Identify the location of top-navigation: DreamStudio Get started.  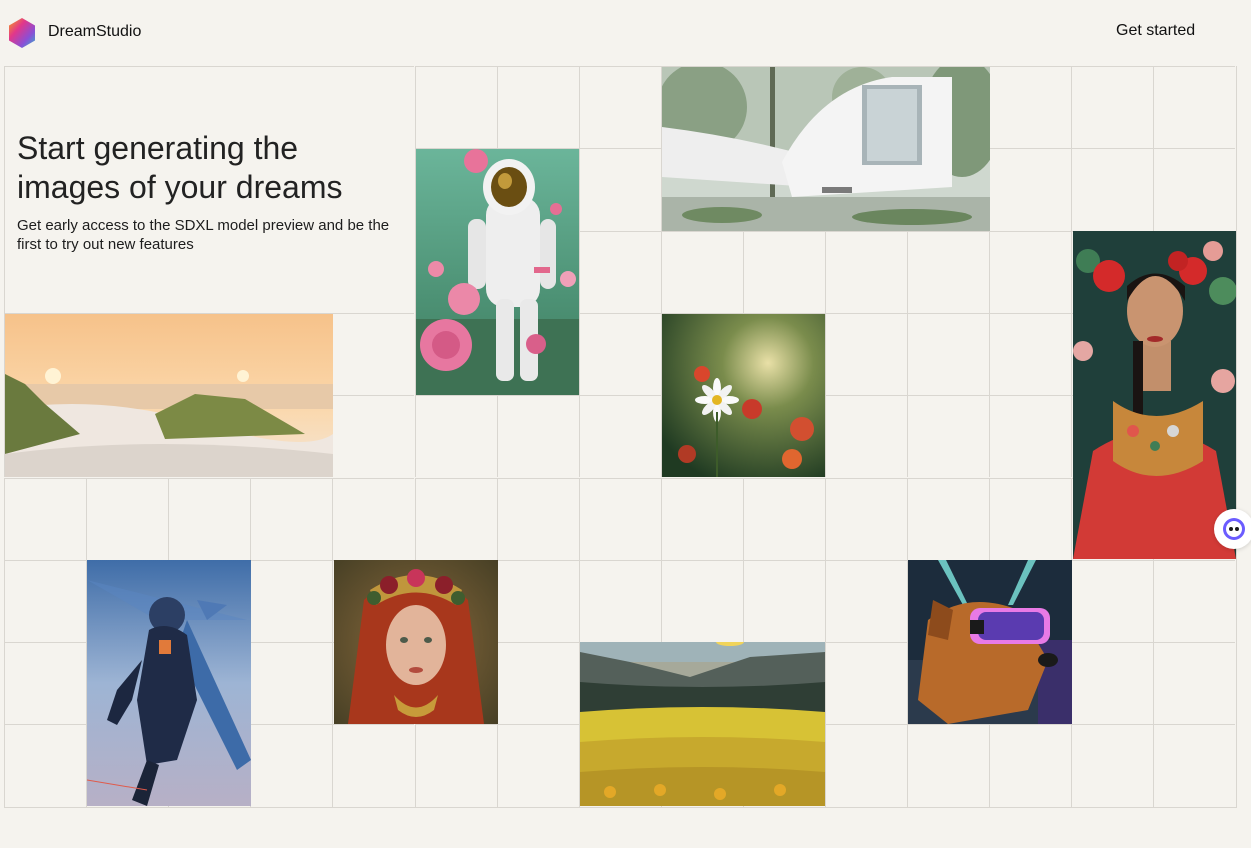
(625, 33).